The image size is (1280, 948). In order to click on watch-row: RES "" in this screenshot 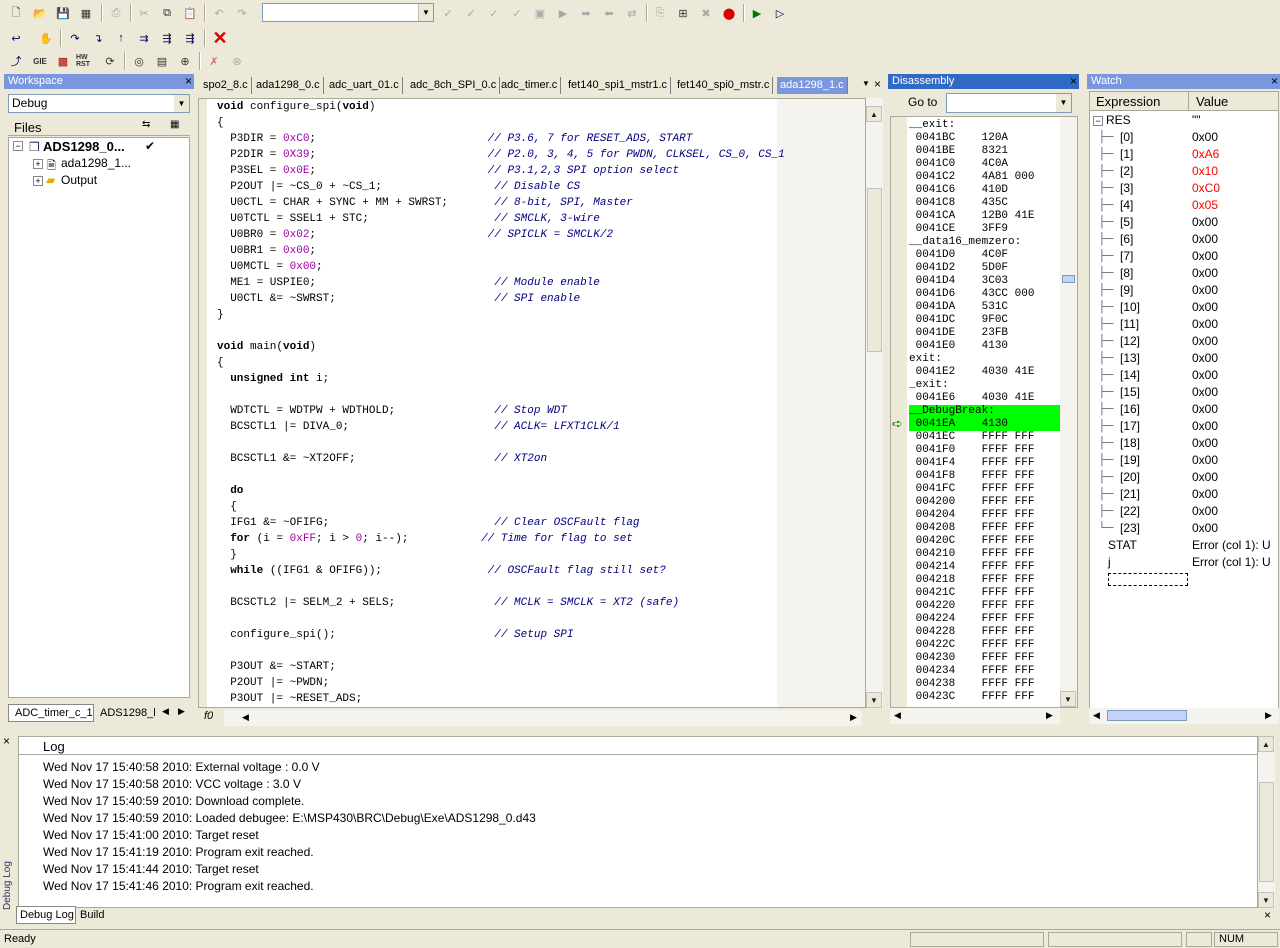, I will do `click(1184, 120)`.